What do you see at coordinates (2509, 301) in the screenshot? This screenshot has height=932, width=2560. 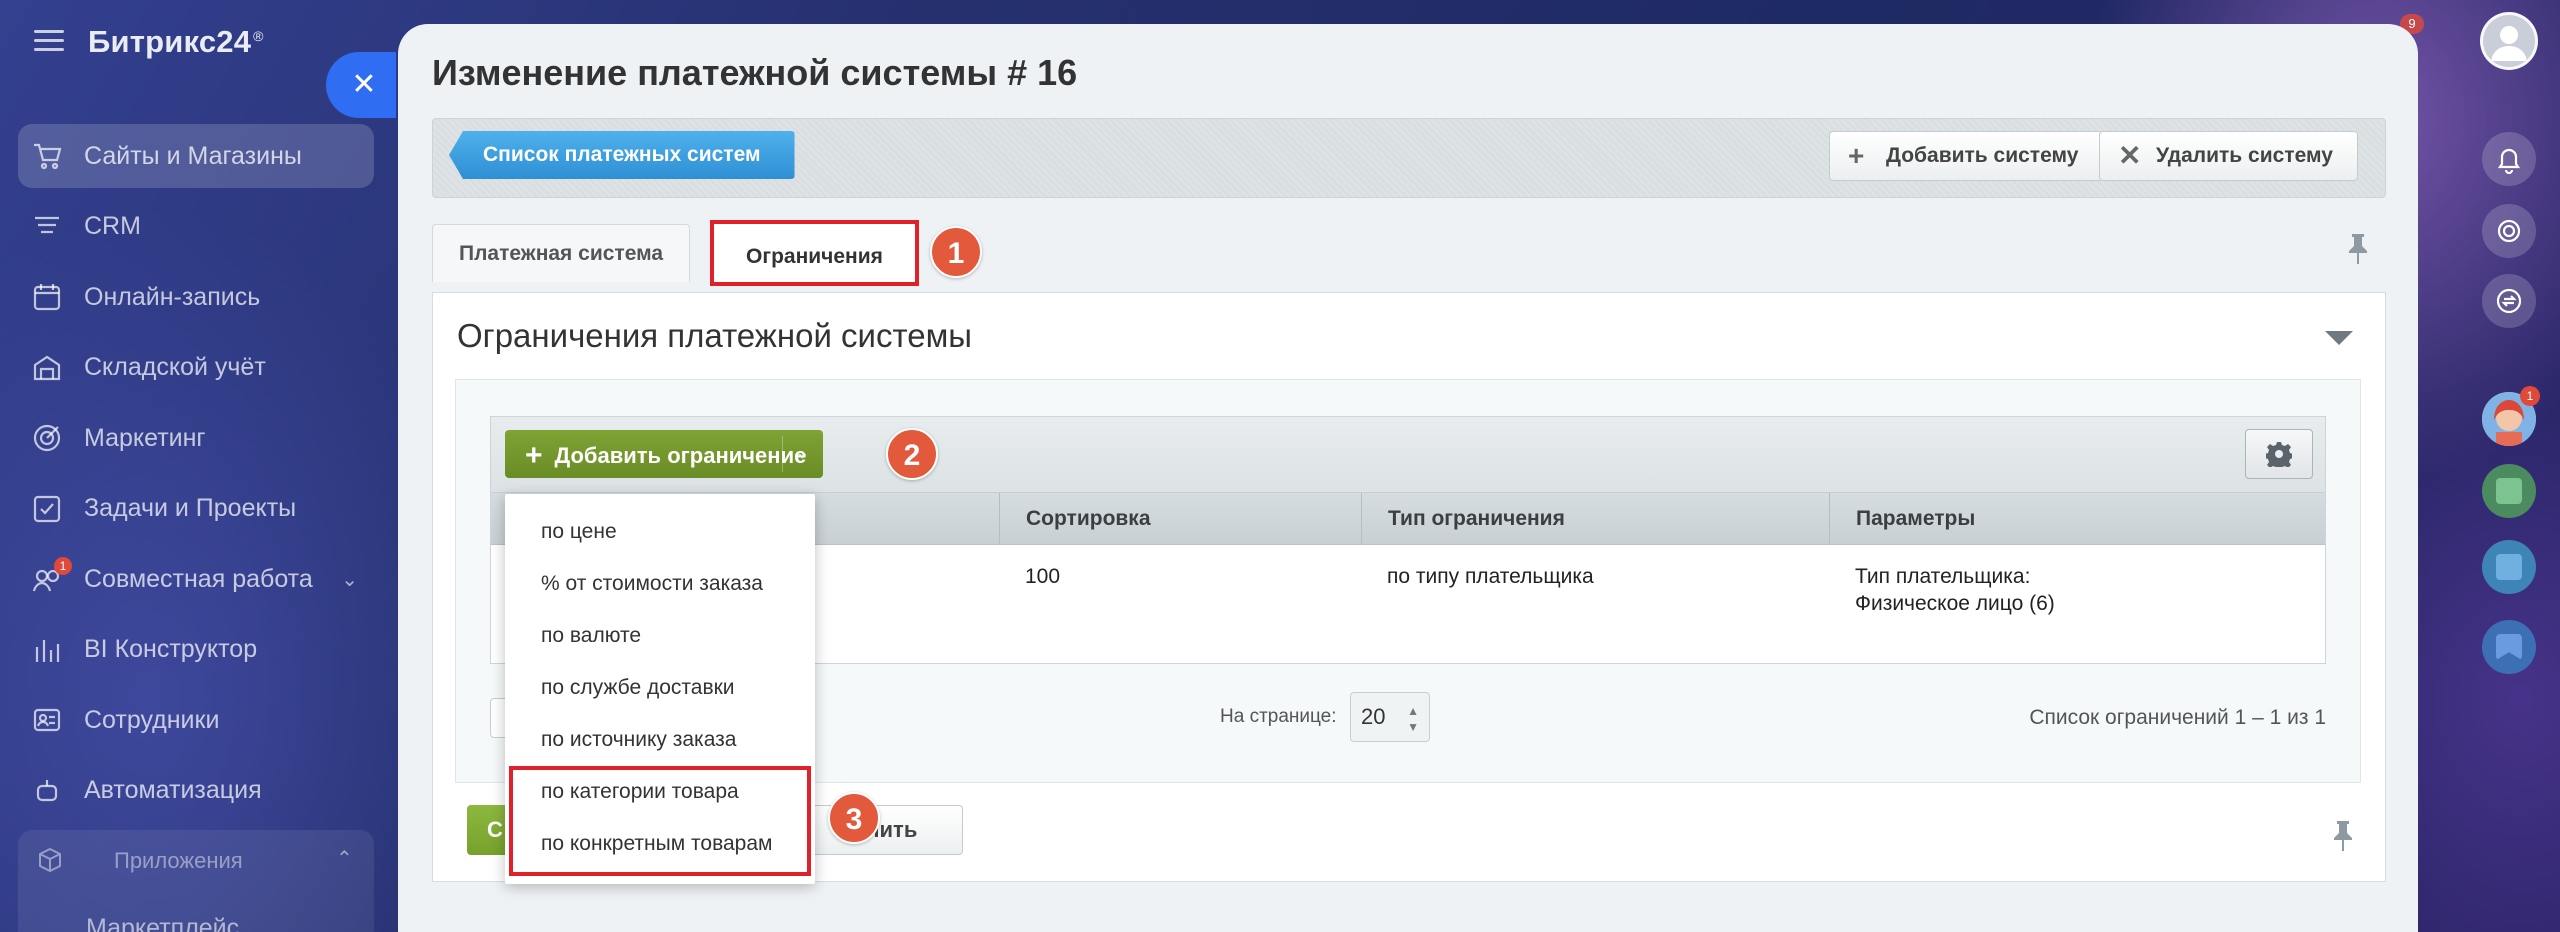 I see `sync-chat-icon` at bounding box center [2509, 301].